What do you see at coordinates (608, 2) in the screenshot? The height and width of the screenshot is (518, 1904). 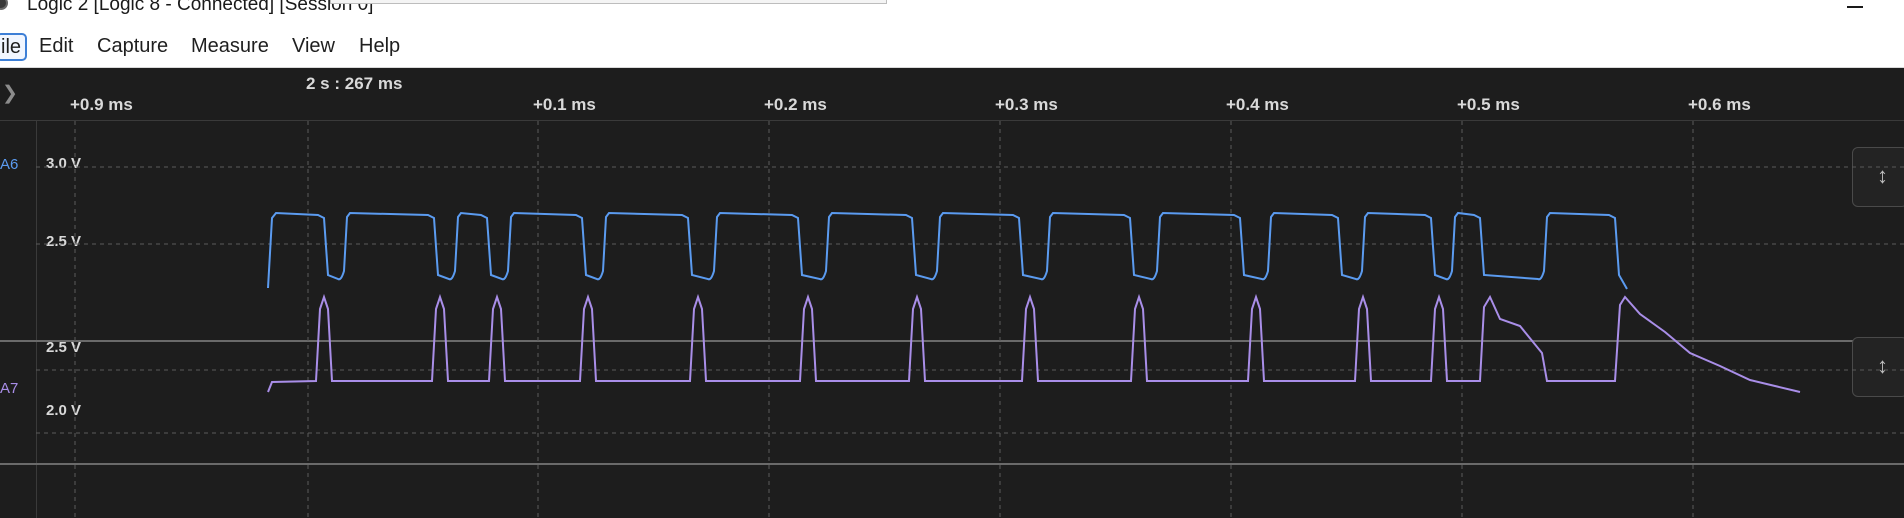 I see `popup-edge` at bounding box center [608, 2].